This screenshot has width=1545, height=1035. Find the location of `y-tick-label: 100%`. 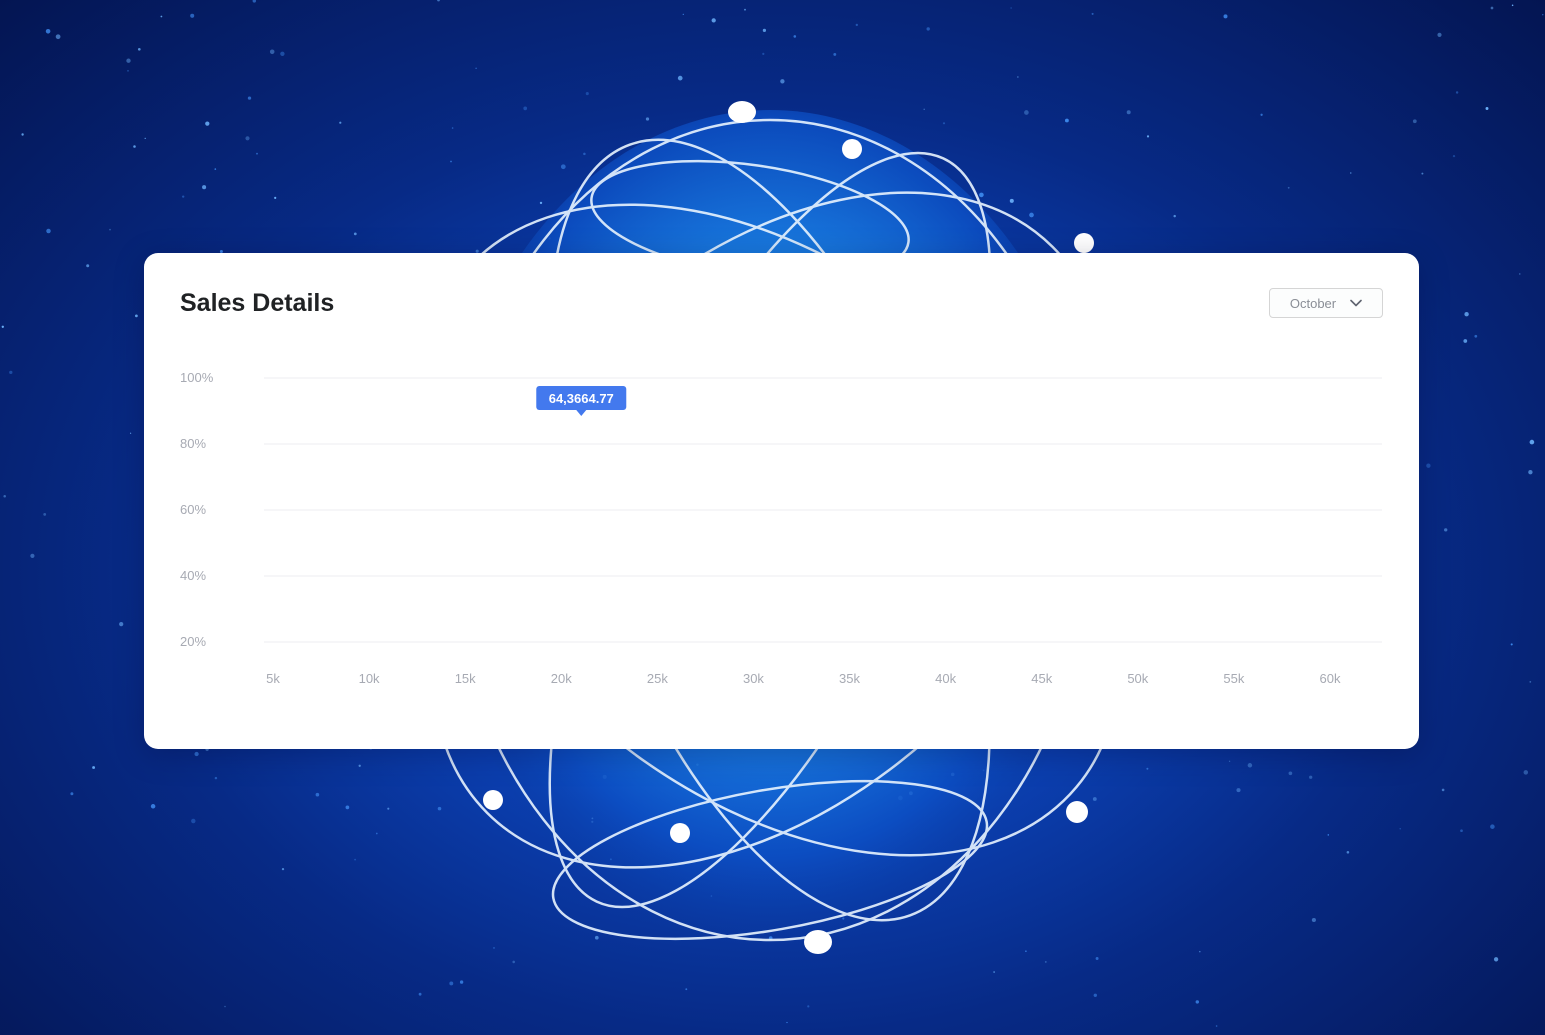

y-tick-label: 100% is located at coordinates (197, 377).